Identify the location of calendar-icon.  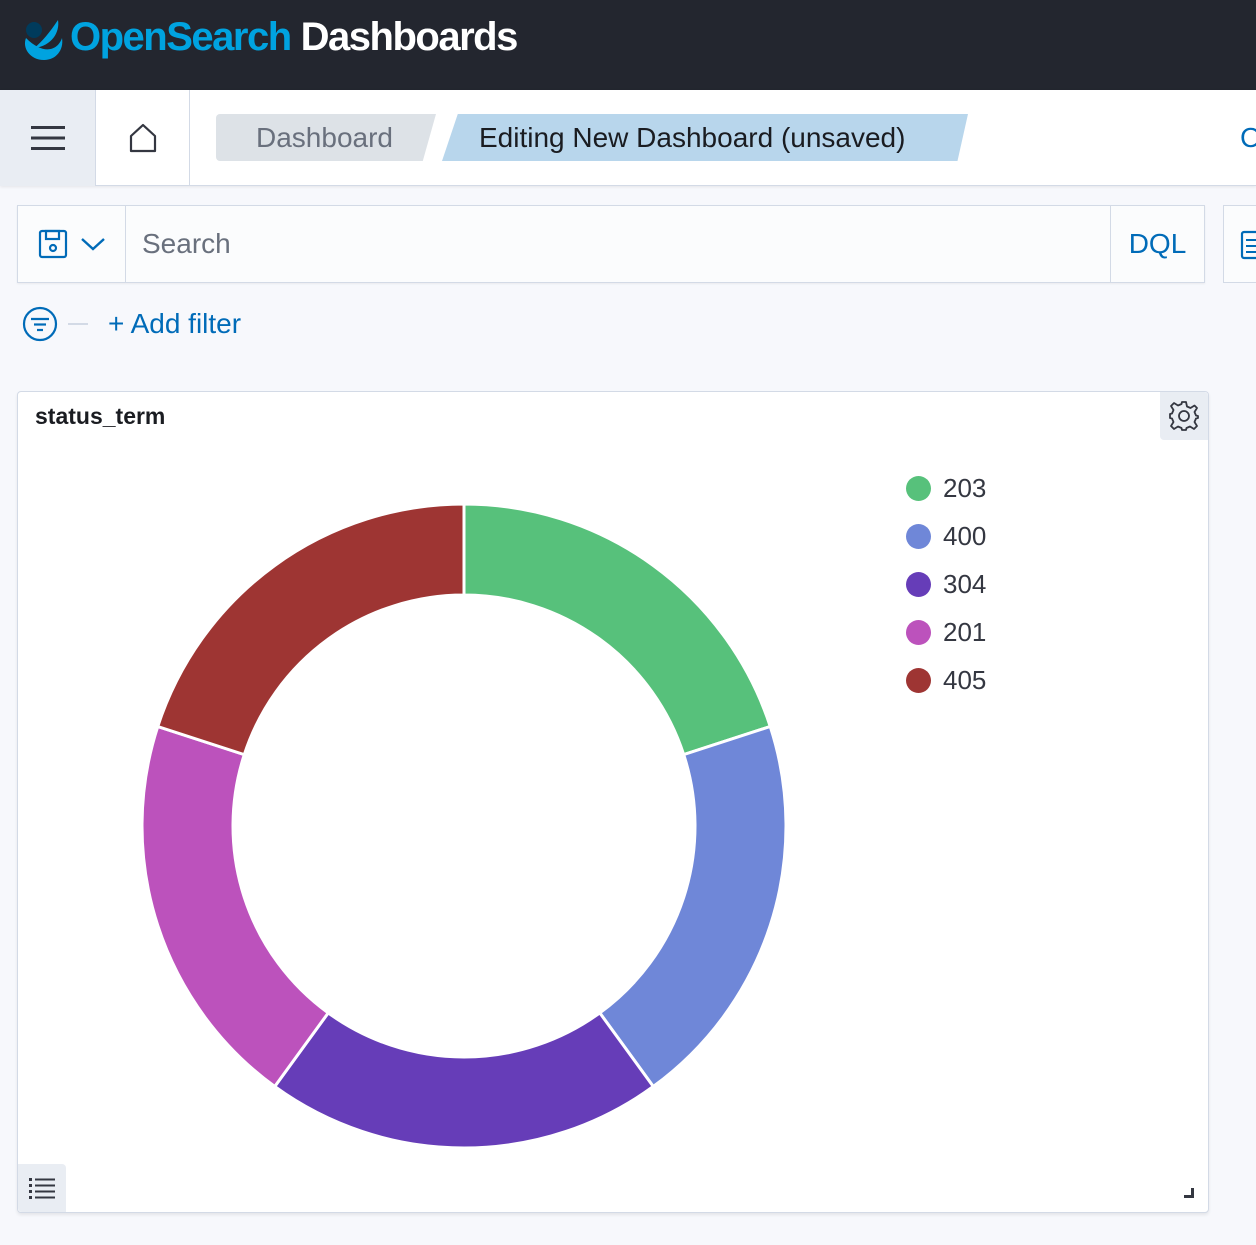
(1248, 245).